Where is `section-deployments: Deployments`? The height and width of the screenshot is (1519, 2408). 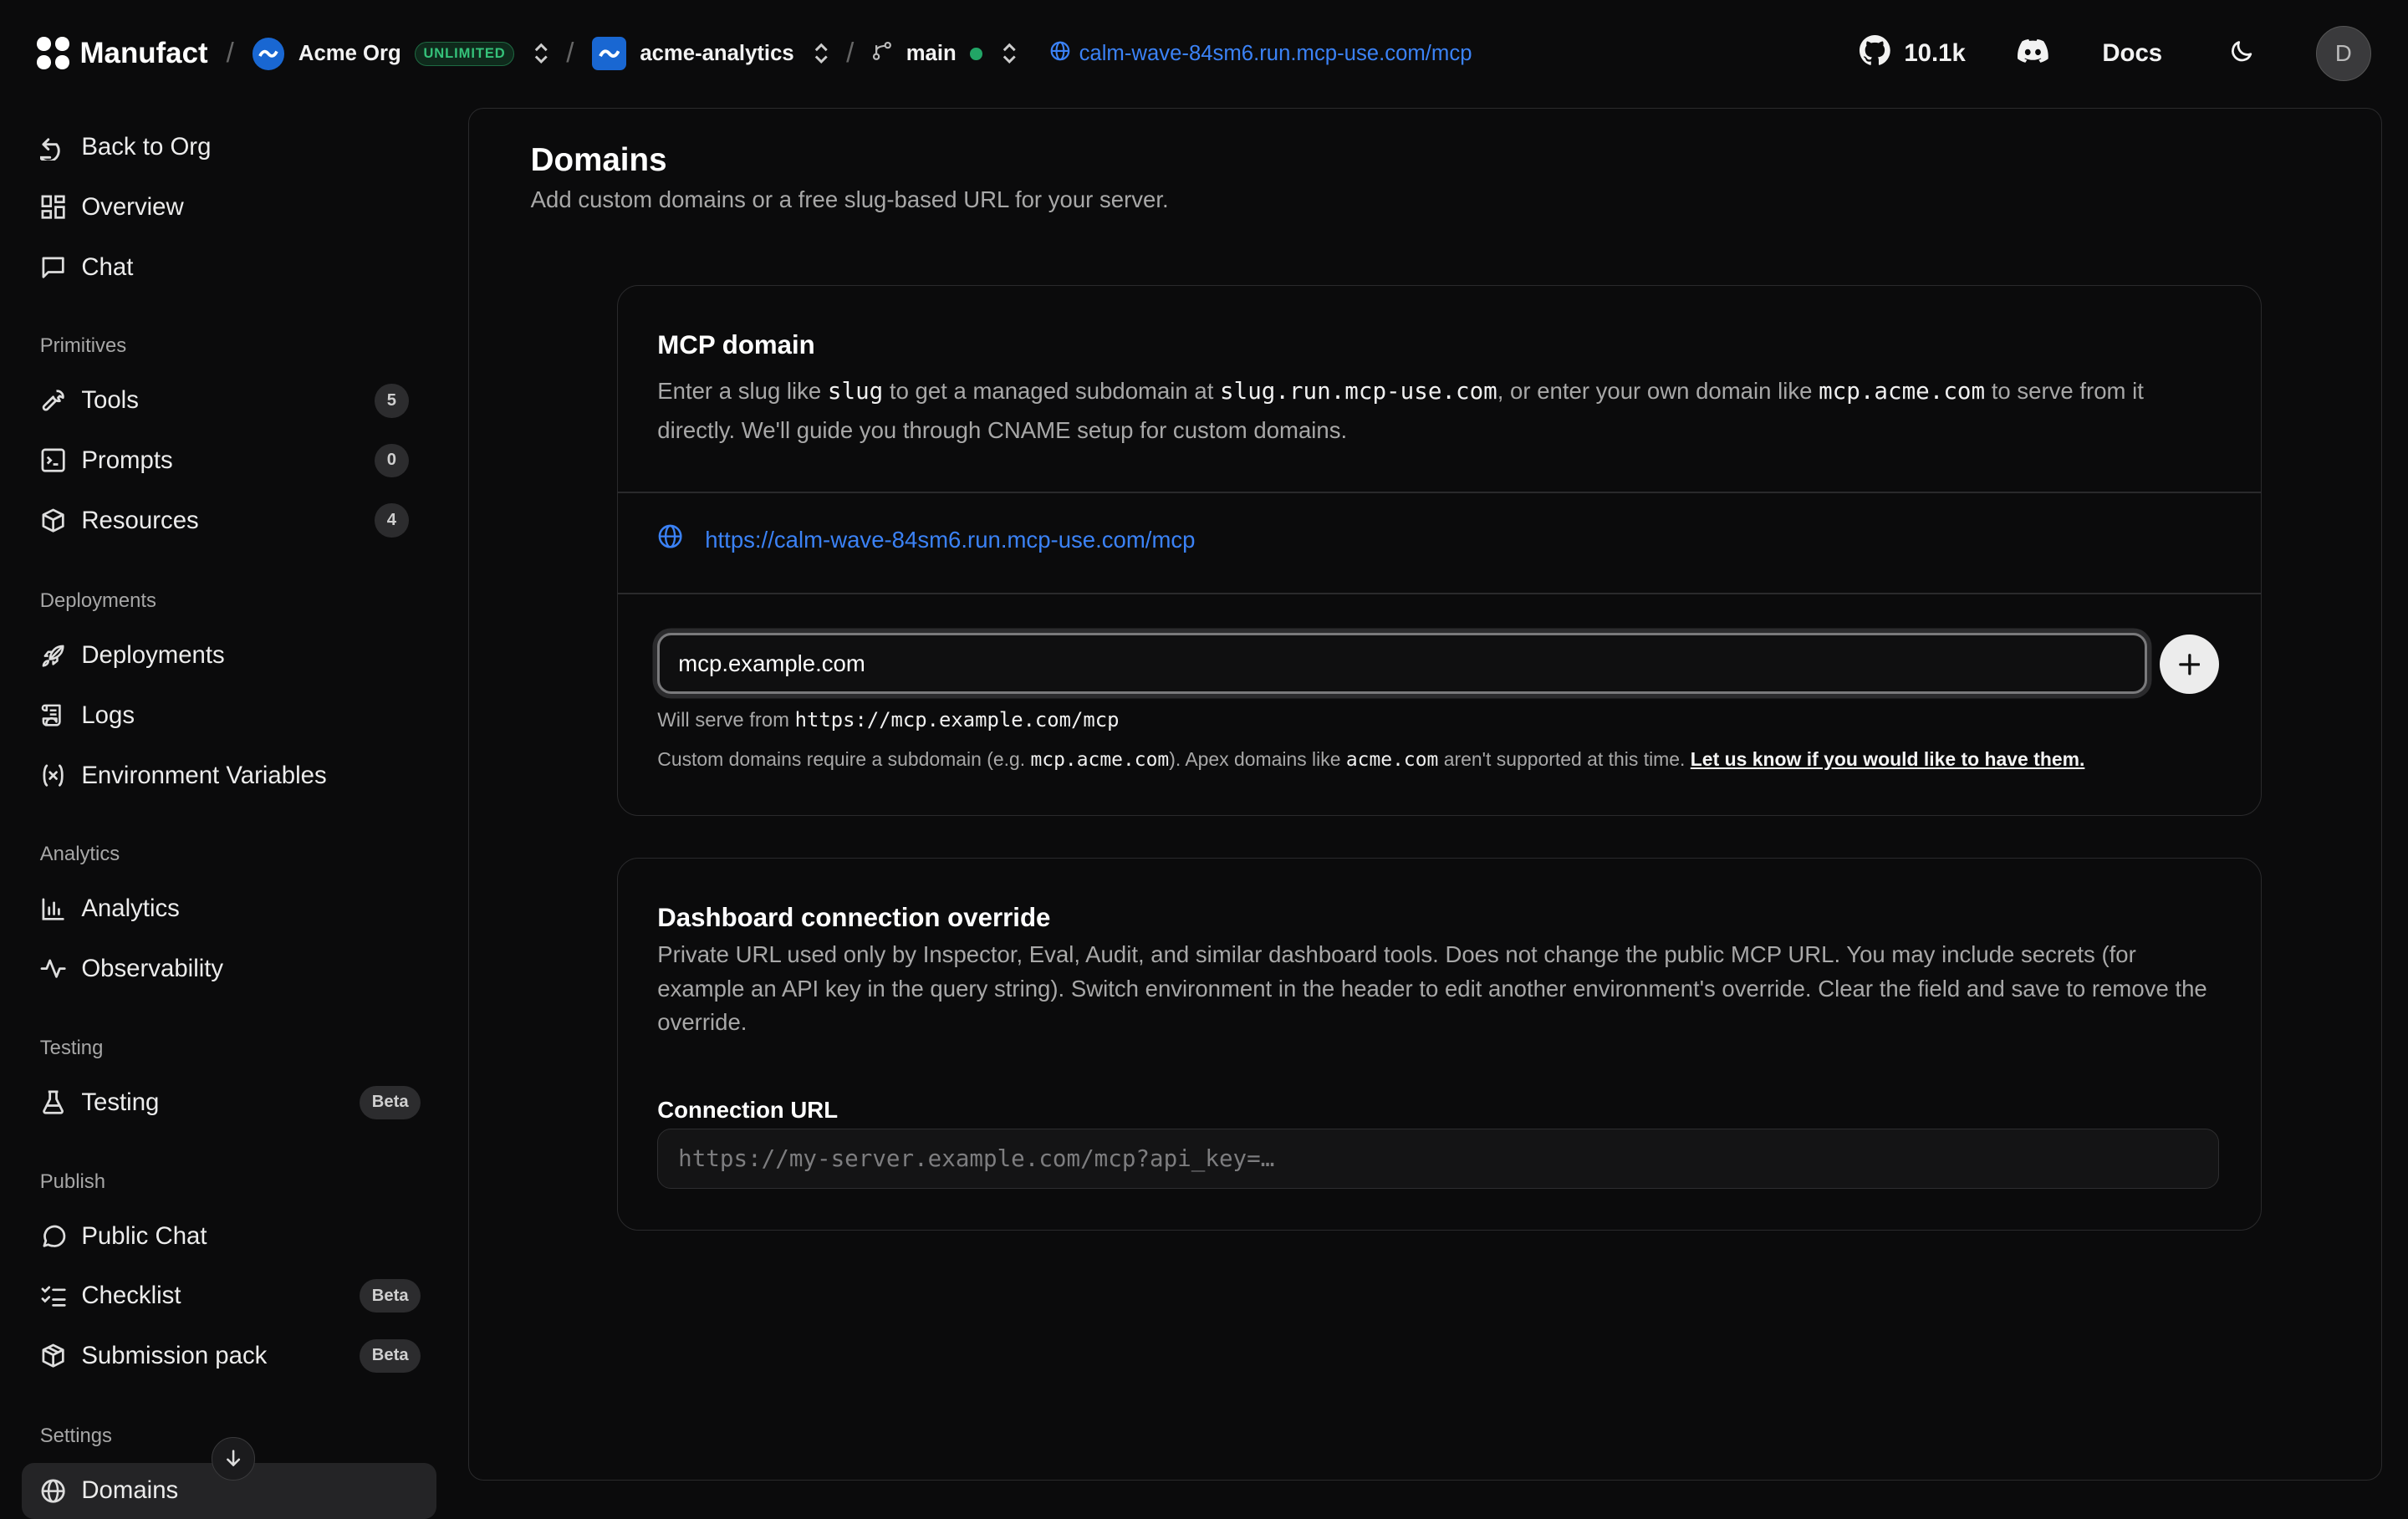 section-deployments: Deployments is located at coordinates (97, 601).